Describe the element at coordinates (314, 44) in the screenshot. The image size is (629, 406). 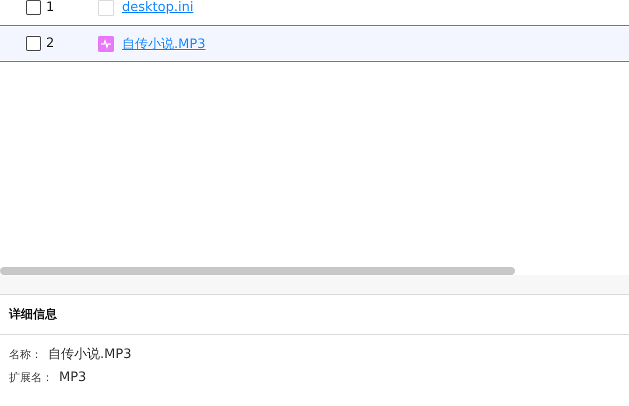
I see `file-row: 2 自传小说.MP3` at that location.